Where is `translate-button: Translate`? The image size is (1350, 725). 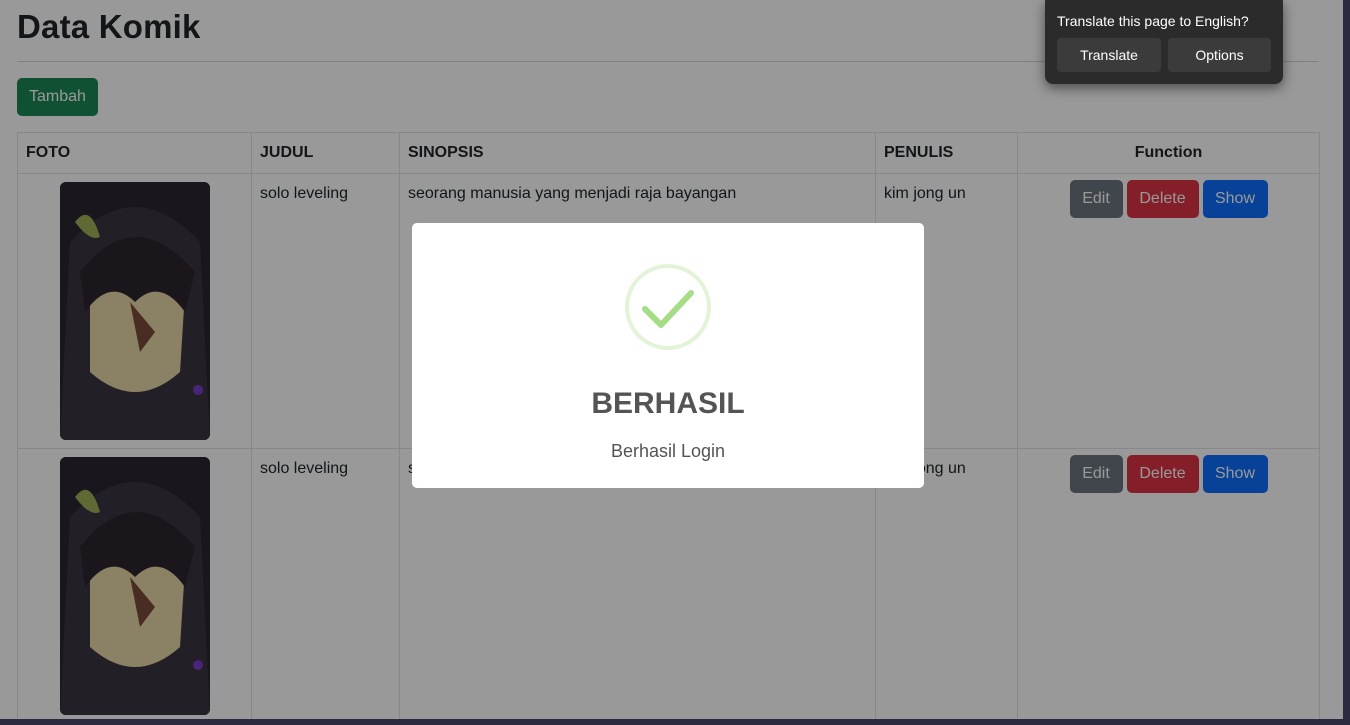 translate-button: Translate is located at coordinates (1109, 55).